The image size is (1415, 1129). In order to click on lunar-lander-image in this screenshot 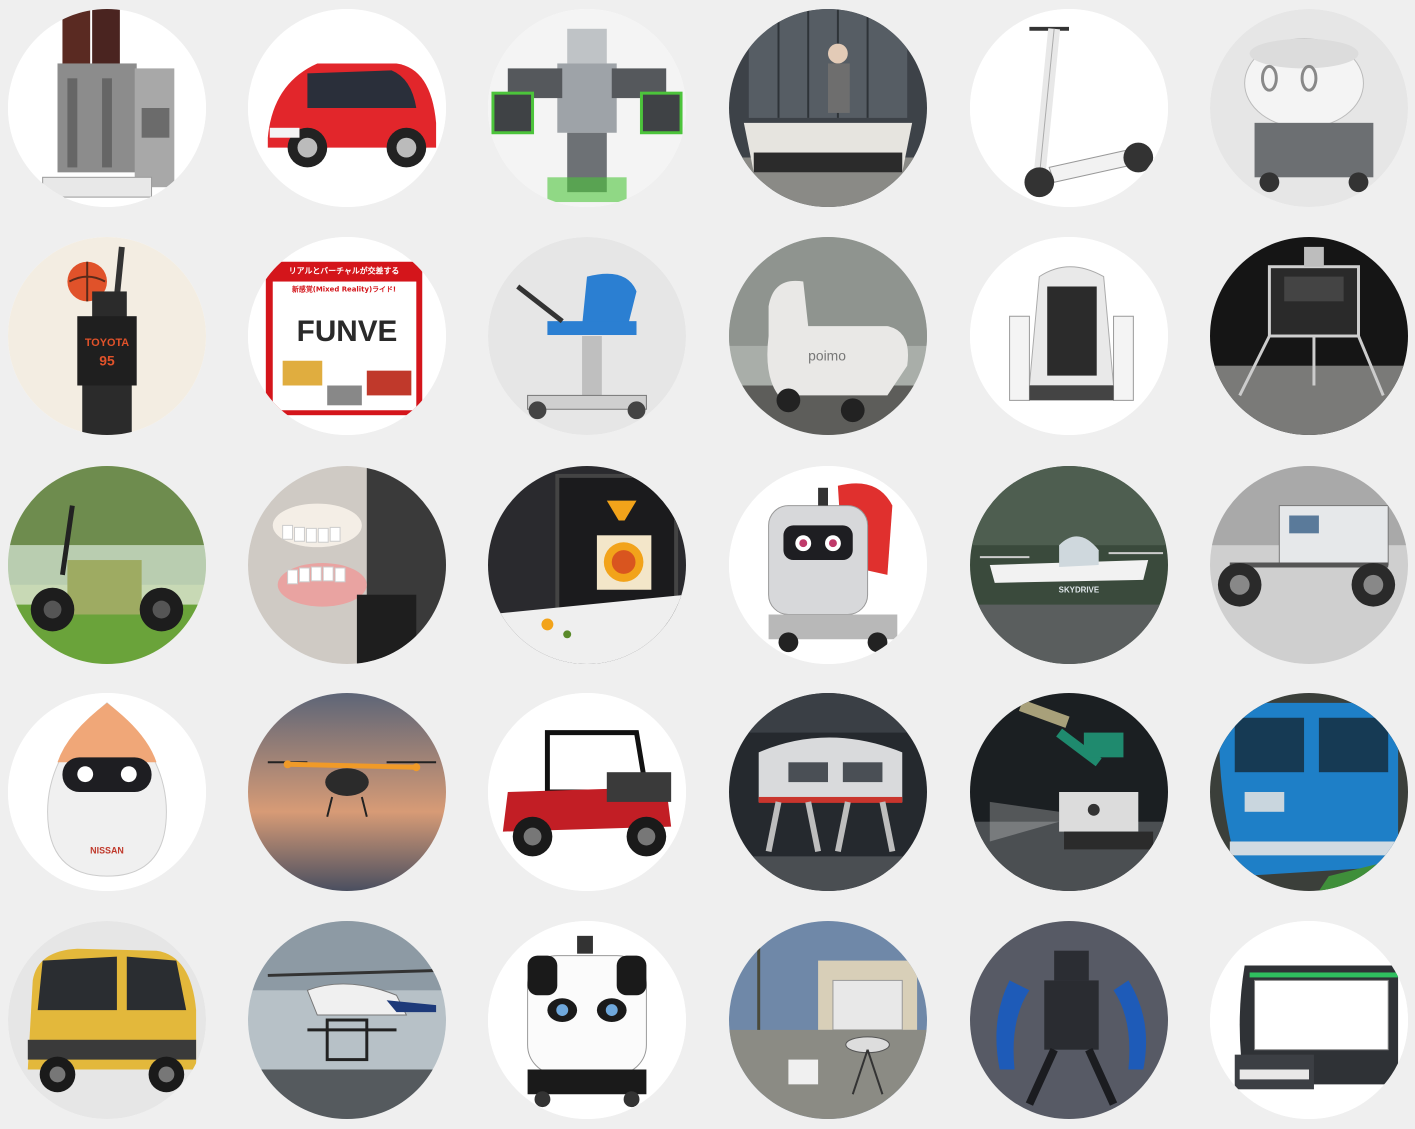, I will do `click(1309, 336)`.